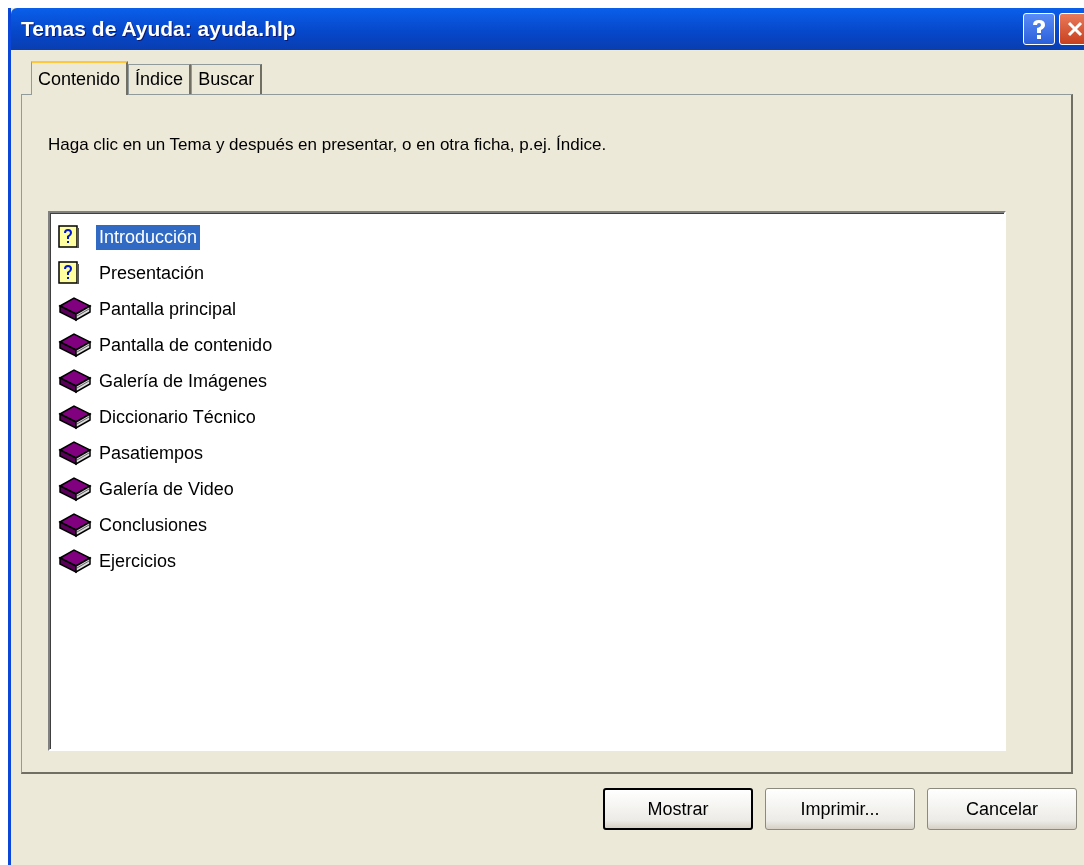  I want to click on topic-item: Pantalla de contenido, so click(186, 345).